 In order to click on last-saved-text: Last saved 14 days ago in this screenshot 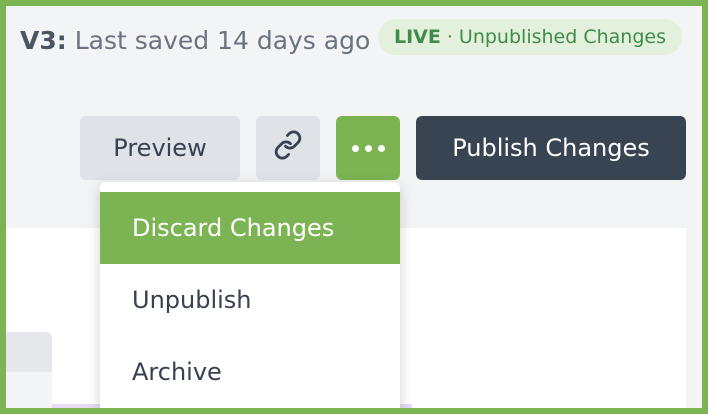, I will do `click(222, 40)`.